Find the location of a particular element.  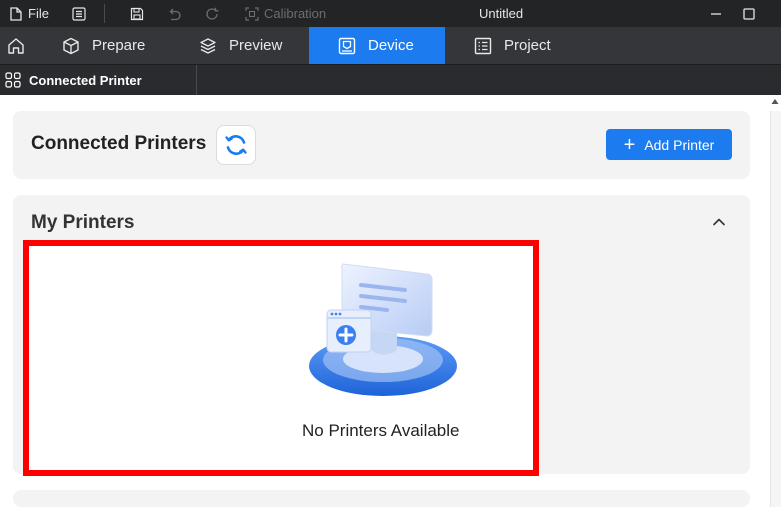

sub-tab-bar: Connected Printer is located at coordinates (390, 79).